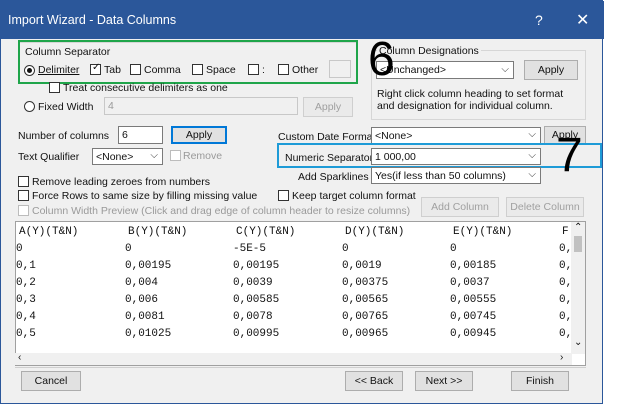 The width and height of the screenshot is (620, 409). I want to click on scroll-left-icon: ‹, so click(19, 357).